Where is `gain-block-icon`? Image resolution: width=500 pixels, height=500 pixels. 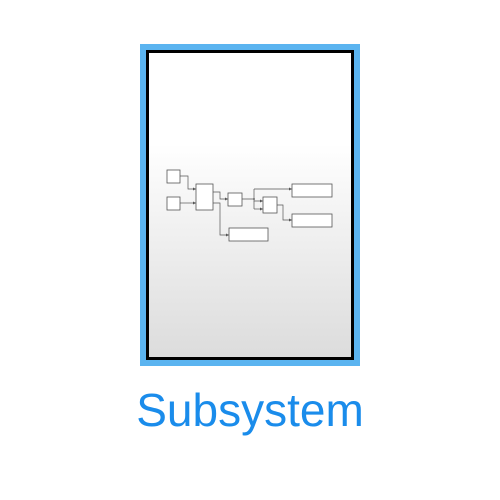 gain-block-icon is located at coordinates (235, 199).